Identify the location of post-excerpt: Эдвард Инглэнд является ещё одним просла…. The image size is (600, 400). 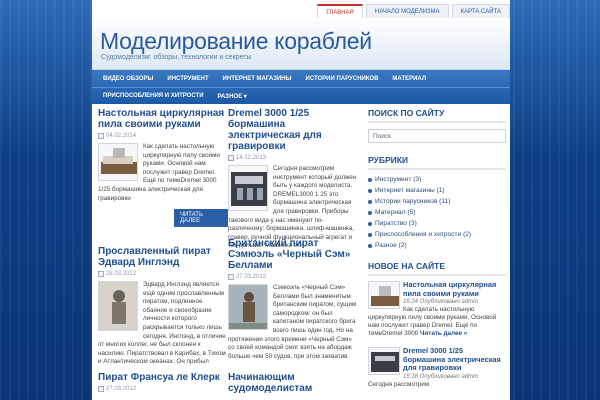
(163, 328).